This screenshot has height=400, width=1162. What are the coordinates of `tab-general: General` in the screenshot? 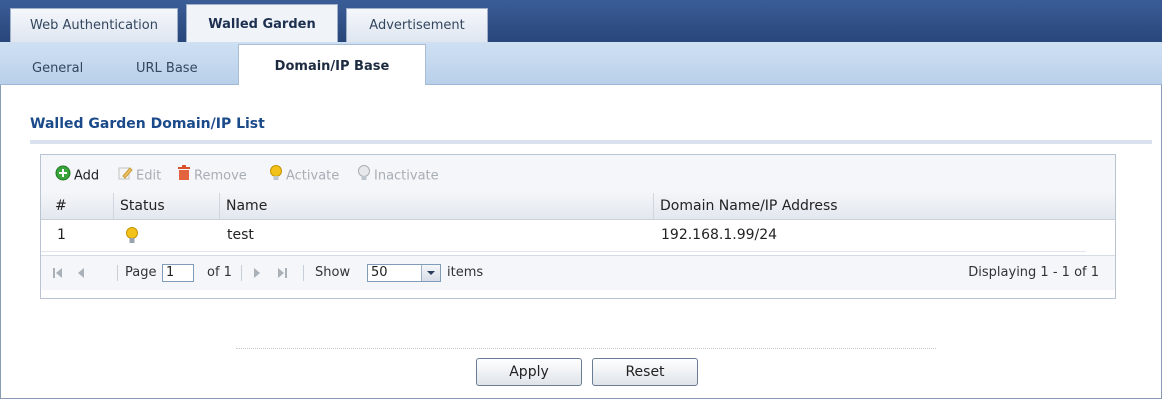 It's located at (57, 69).